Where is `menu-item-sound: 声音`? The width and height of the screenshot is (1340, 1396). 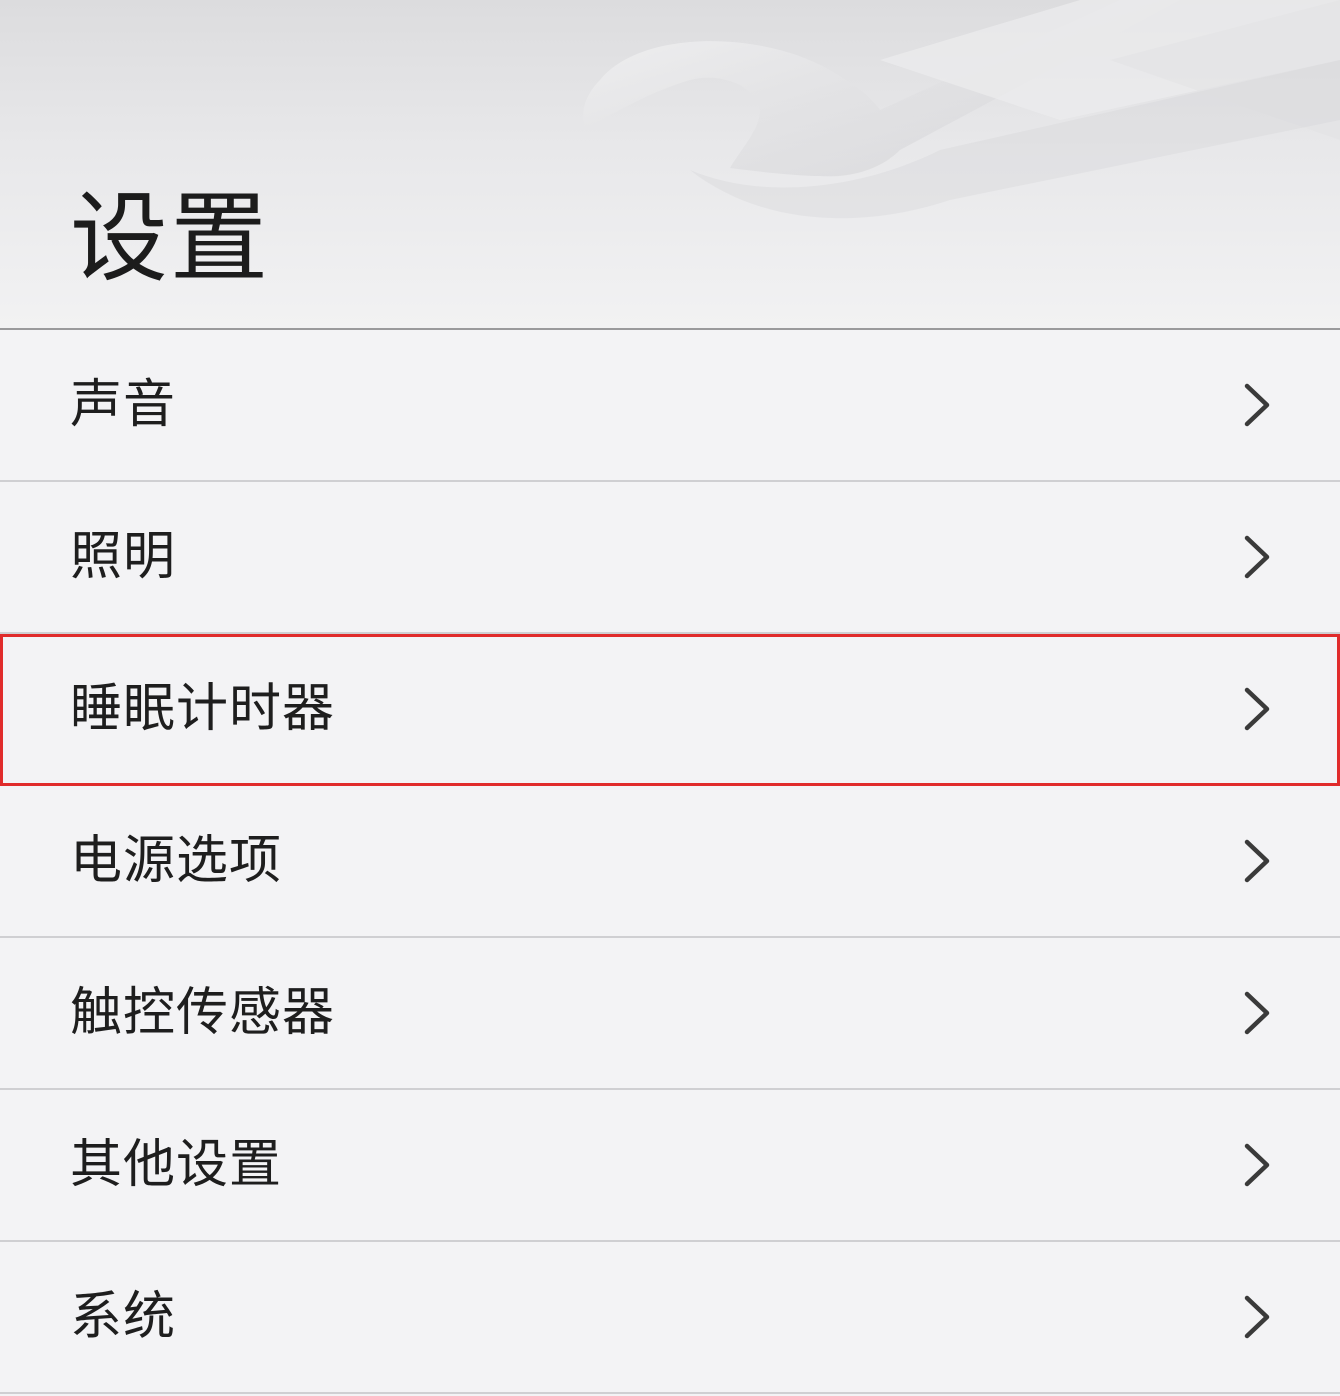
menu-item-sound: 声音 is located at coordinates (670, 406).